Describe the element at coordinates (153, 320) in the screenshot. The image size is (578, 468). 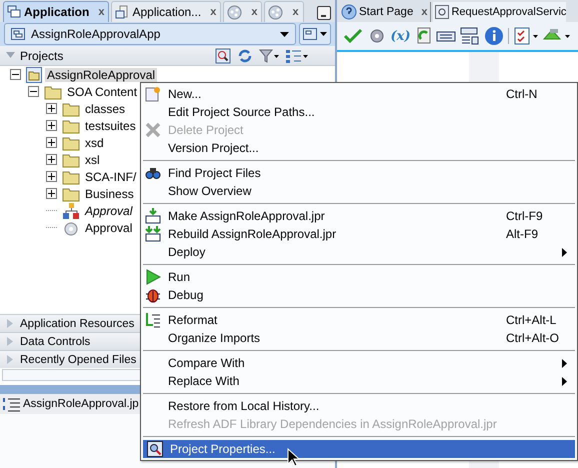
I see `reformat-icon` at that location.